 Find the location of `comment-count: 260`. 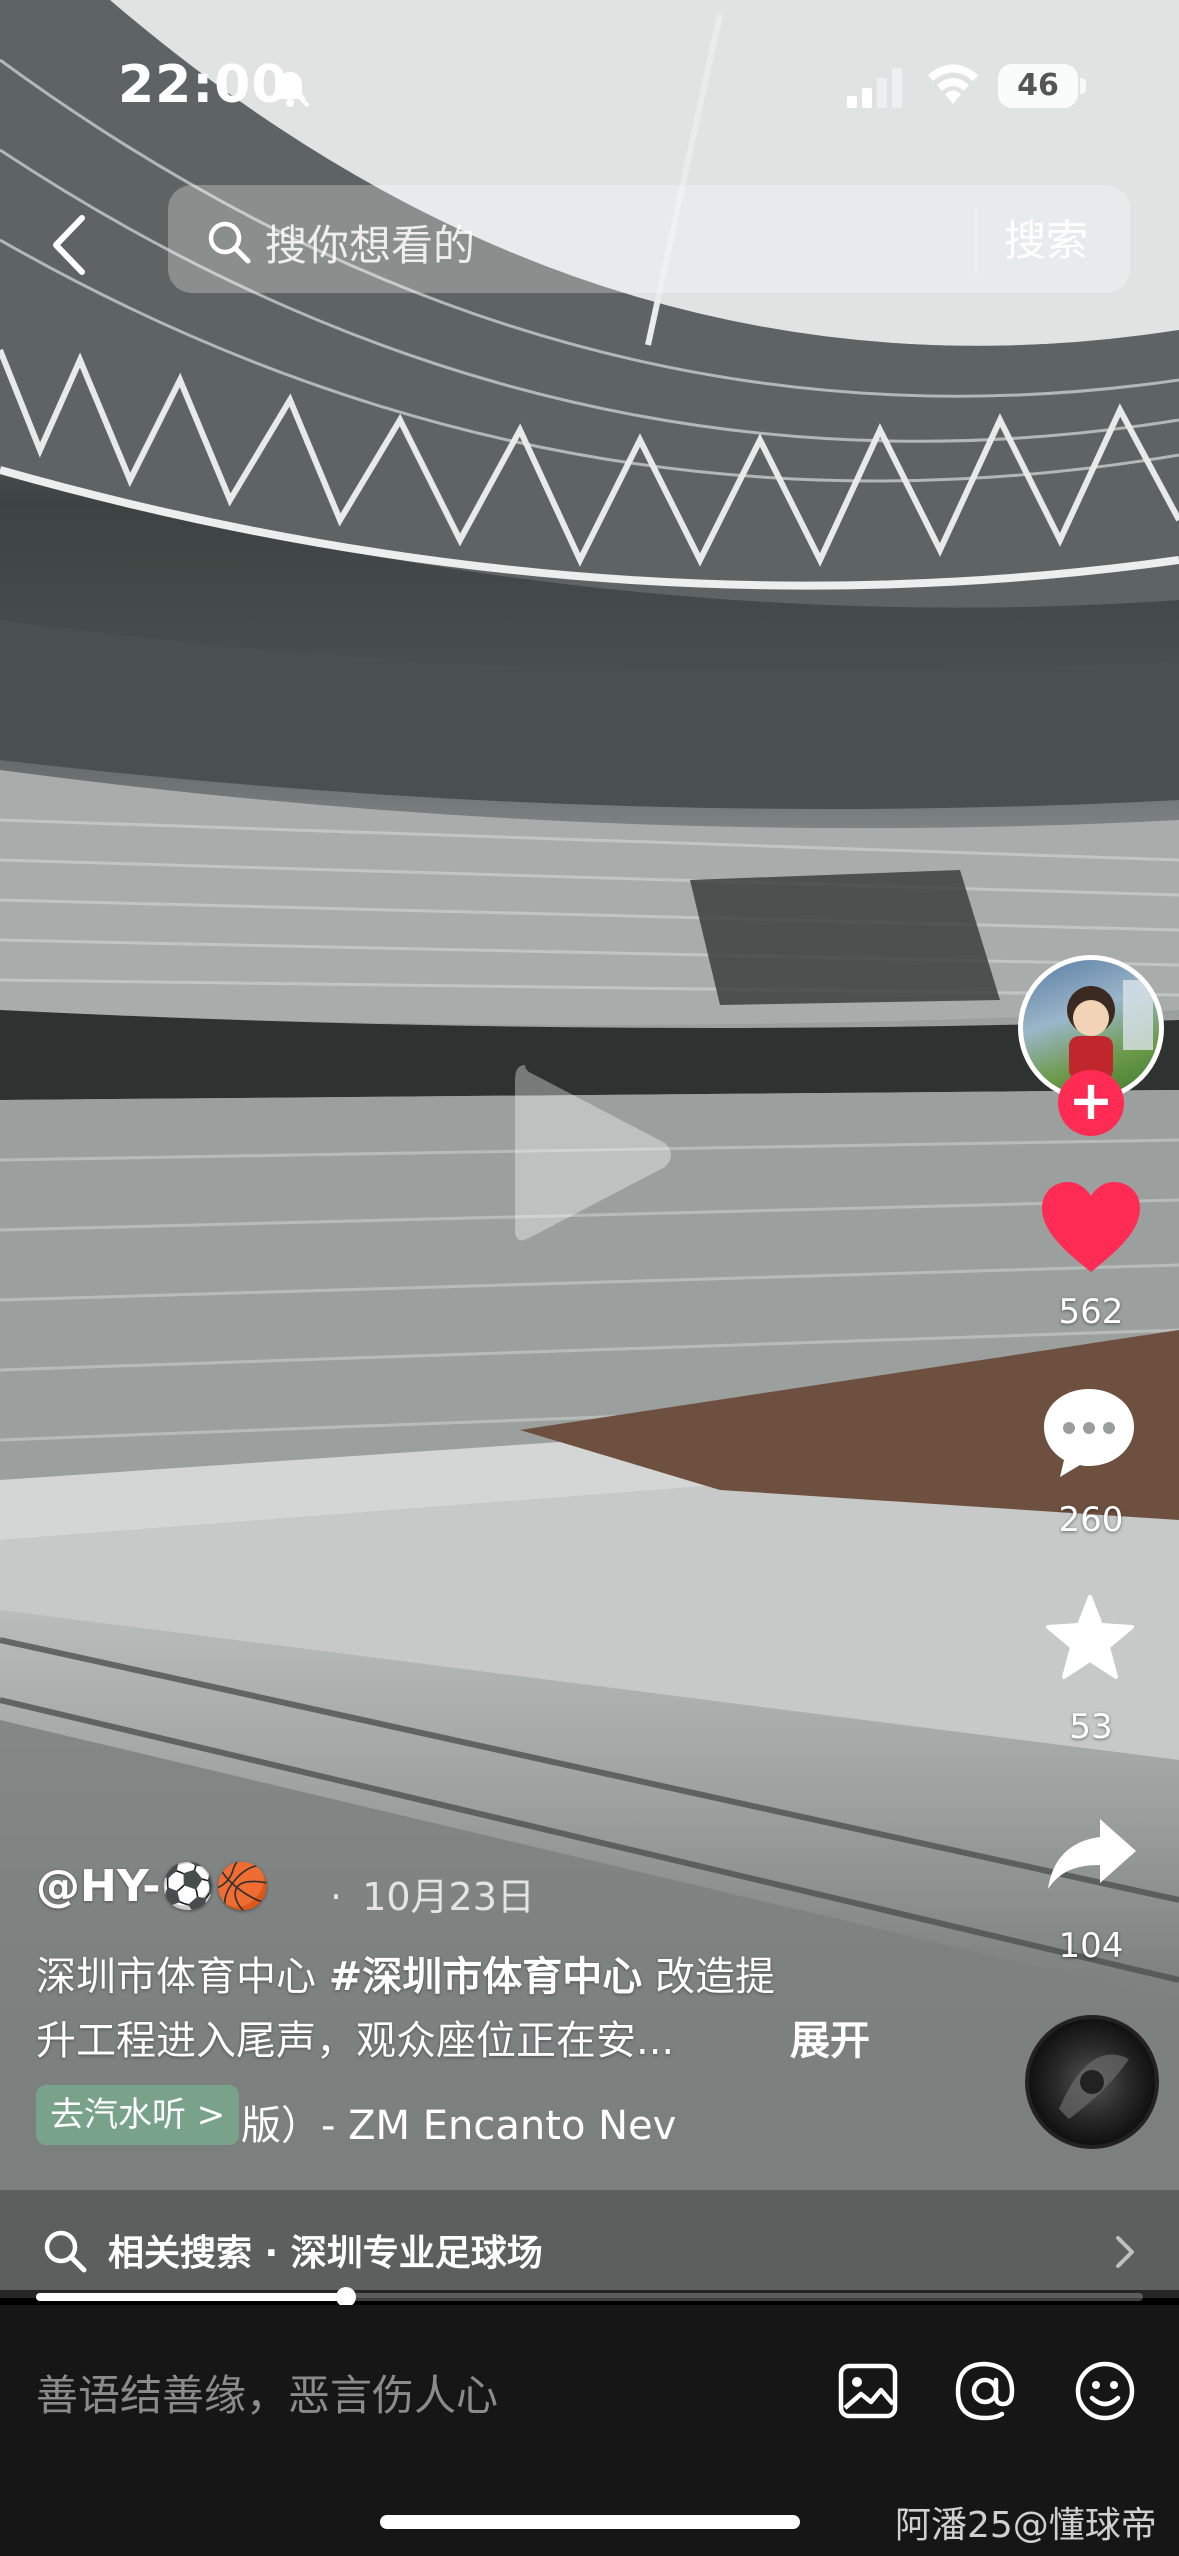

comment-count: 260 is located at coordinates (1091, 1520).